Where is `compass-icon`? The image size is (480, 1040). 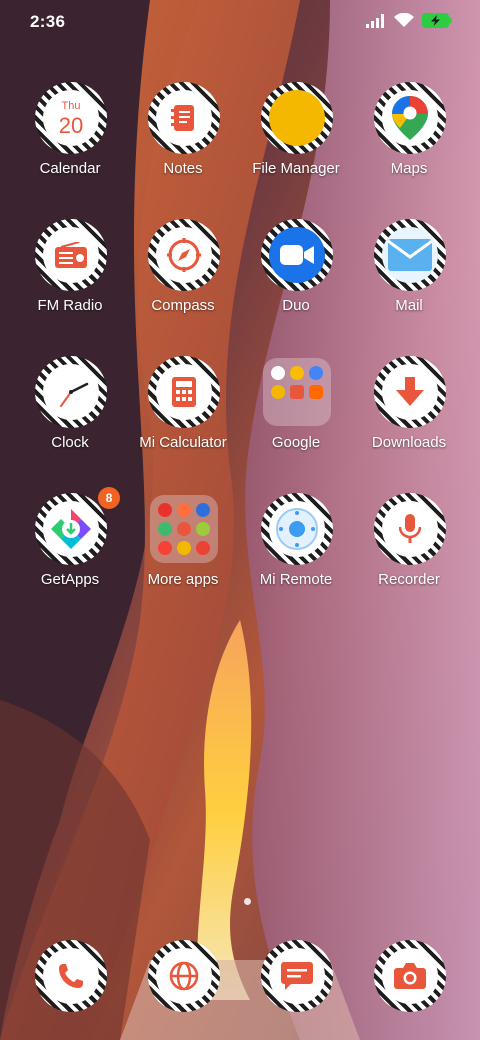 compass-icon is located at coordinates (184, 255).